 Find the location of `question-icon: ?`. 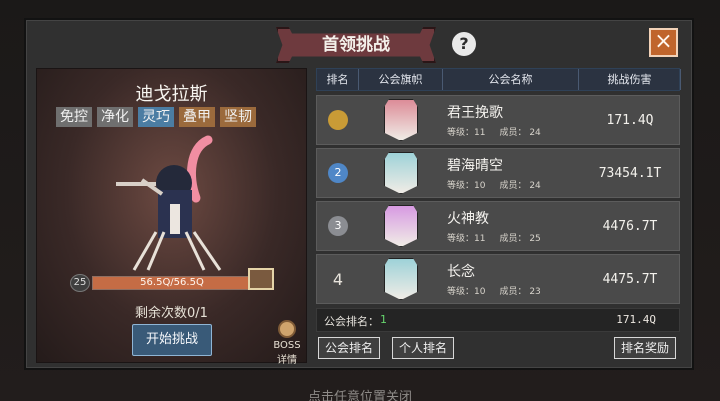

question-icon: ? is located at coordinates (464, 44).